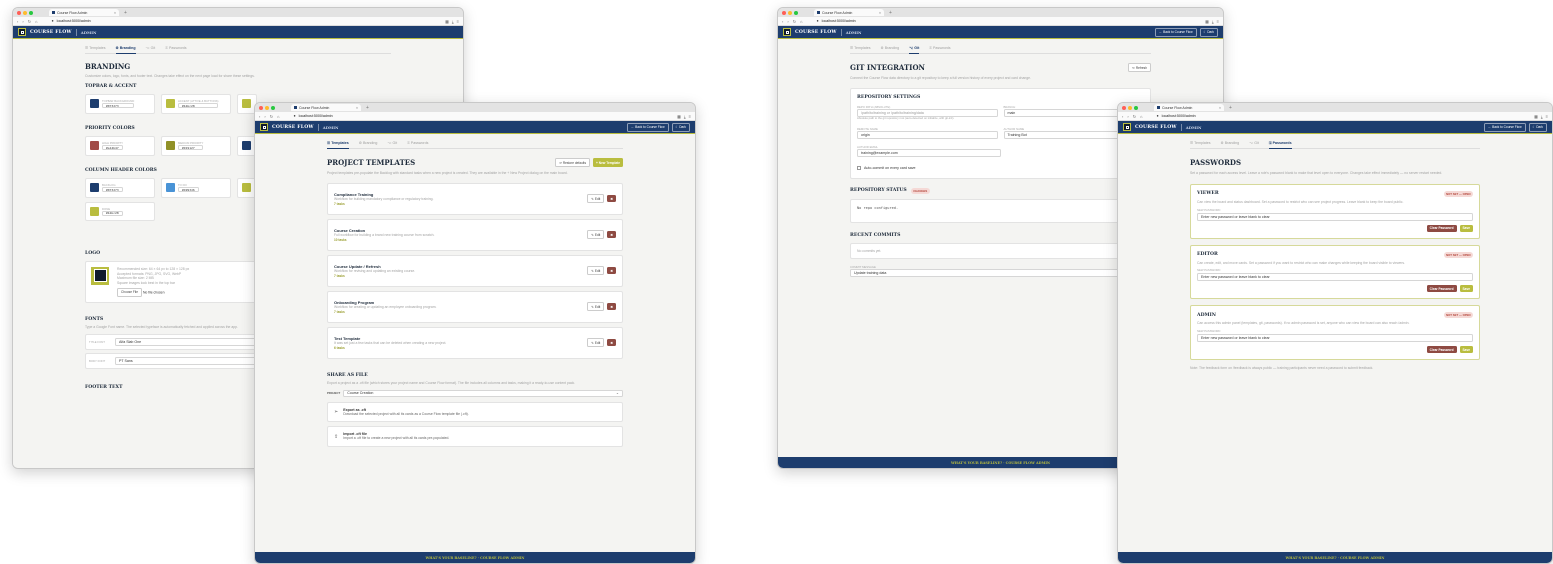 The image size is (1553, 564). Describe the element at coordinates (196, 187) in the screenshot. I see `color-picker-todo: TO DO #4993d6` at that location.